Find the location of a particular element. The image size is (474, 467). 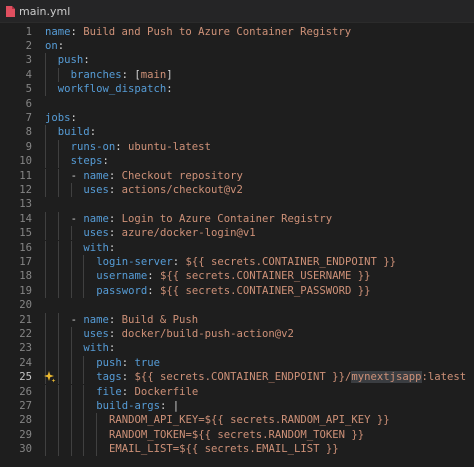

yaml-key: build is located at coordinates (73, 132).